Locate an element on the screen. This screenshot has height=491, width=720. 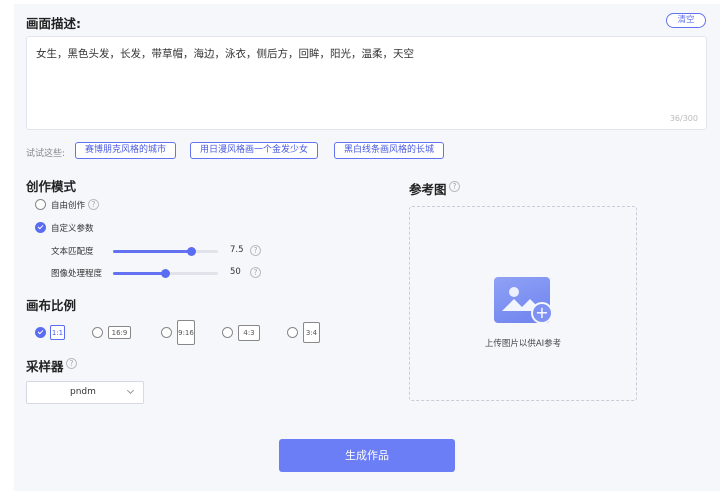
suggestion-chip-great-wall: 黑白线条画风格的长城 is located at coordinates (389, 150).